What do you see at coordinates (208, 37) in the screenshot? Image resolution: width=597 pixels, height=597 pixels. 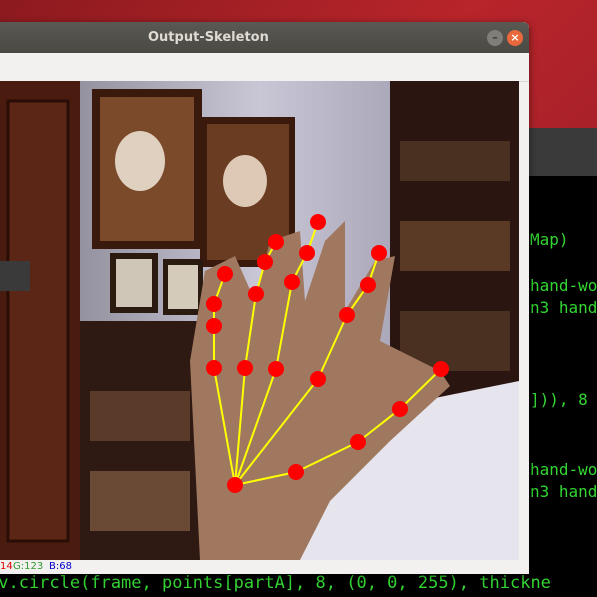 I see `window-title: Output-Skeleton` at bounding box center [208, 37].